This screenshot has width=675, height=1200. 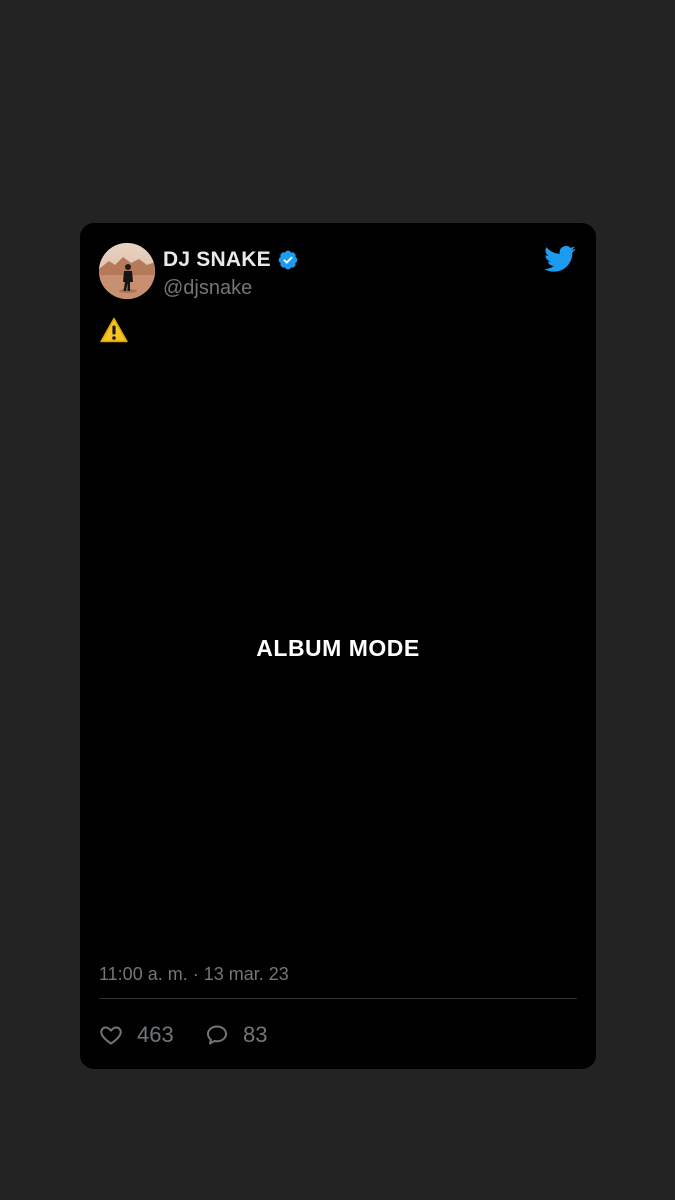 What do you see at coordinates (127, 271) in the screenshot?
I see `avatar` at bounding box center [127, 271].